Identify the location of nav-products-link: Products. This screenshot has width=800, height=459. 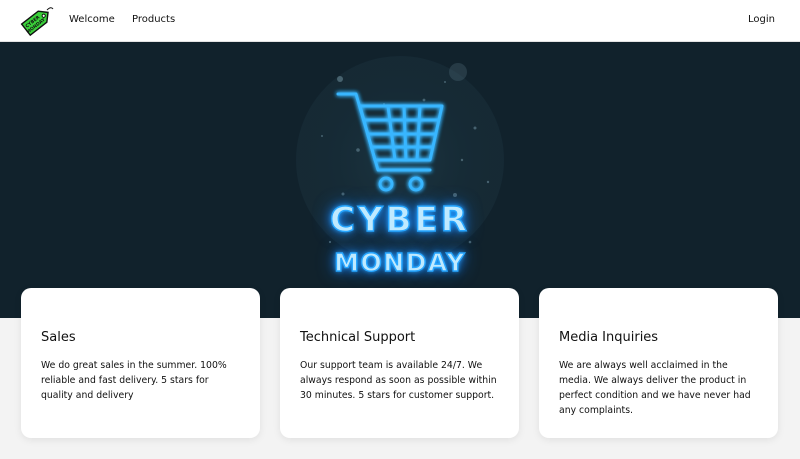
(153, 19).